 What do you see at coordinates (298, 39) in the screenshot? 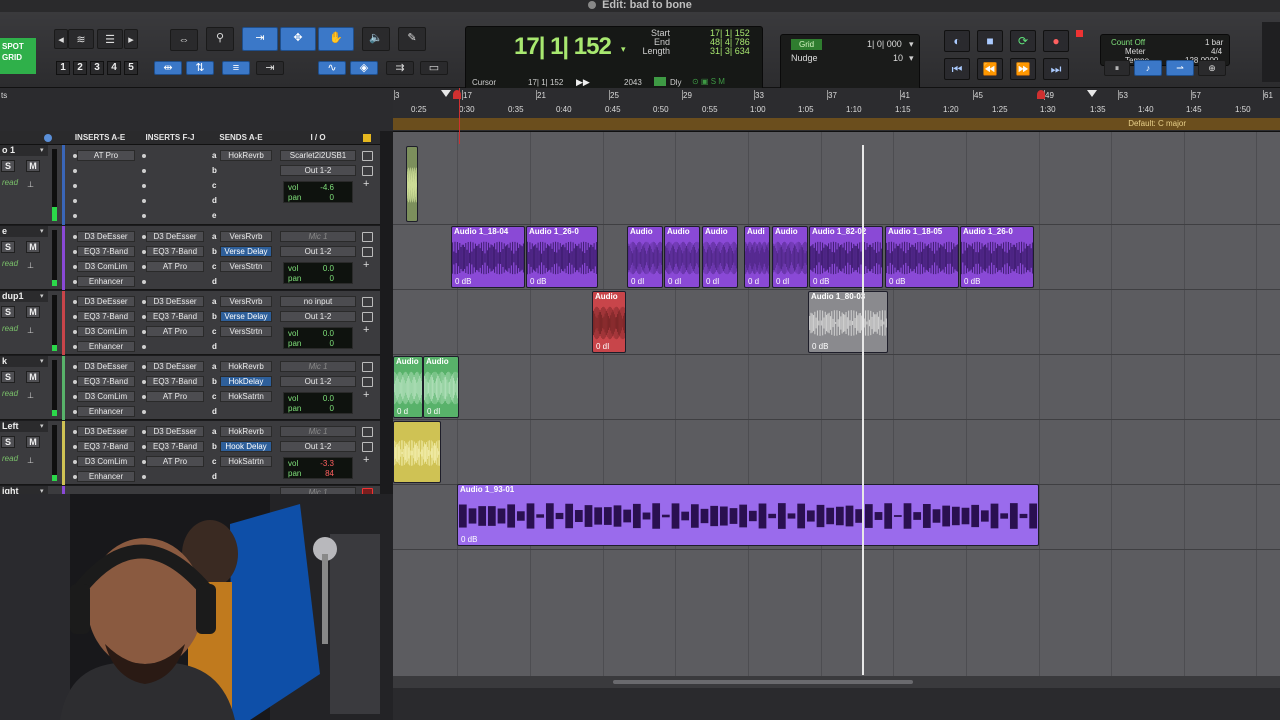
I see `selector-tool-icon: ✥` at bounding box center [298, 39].